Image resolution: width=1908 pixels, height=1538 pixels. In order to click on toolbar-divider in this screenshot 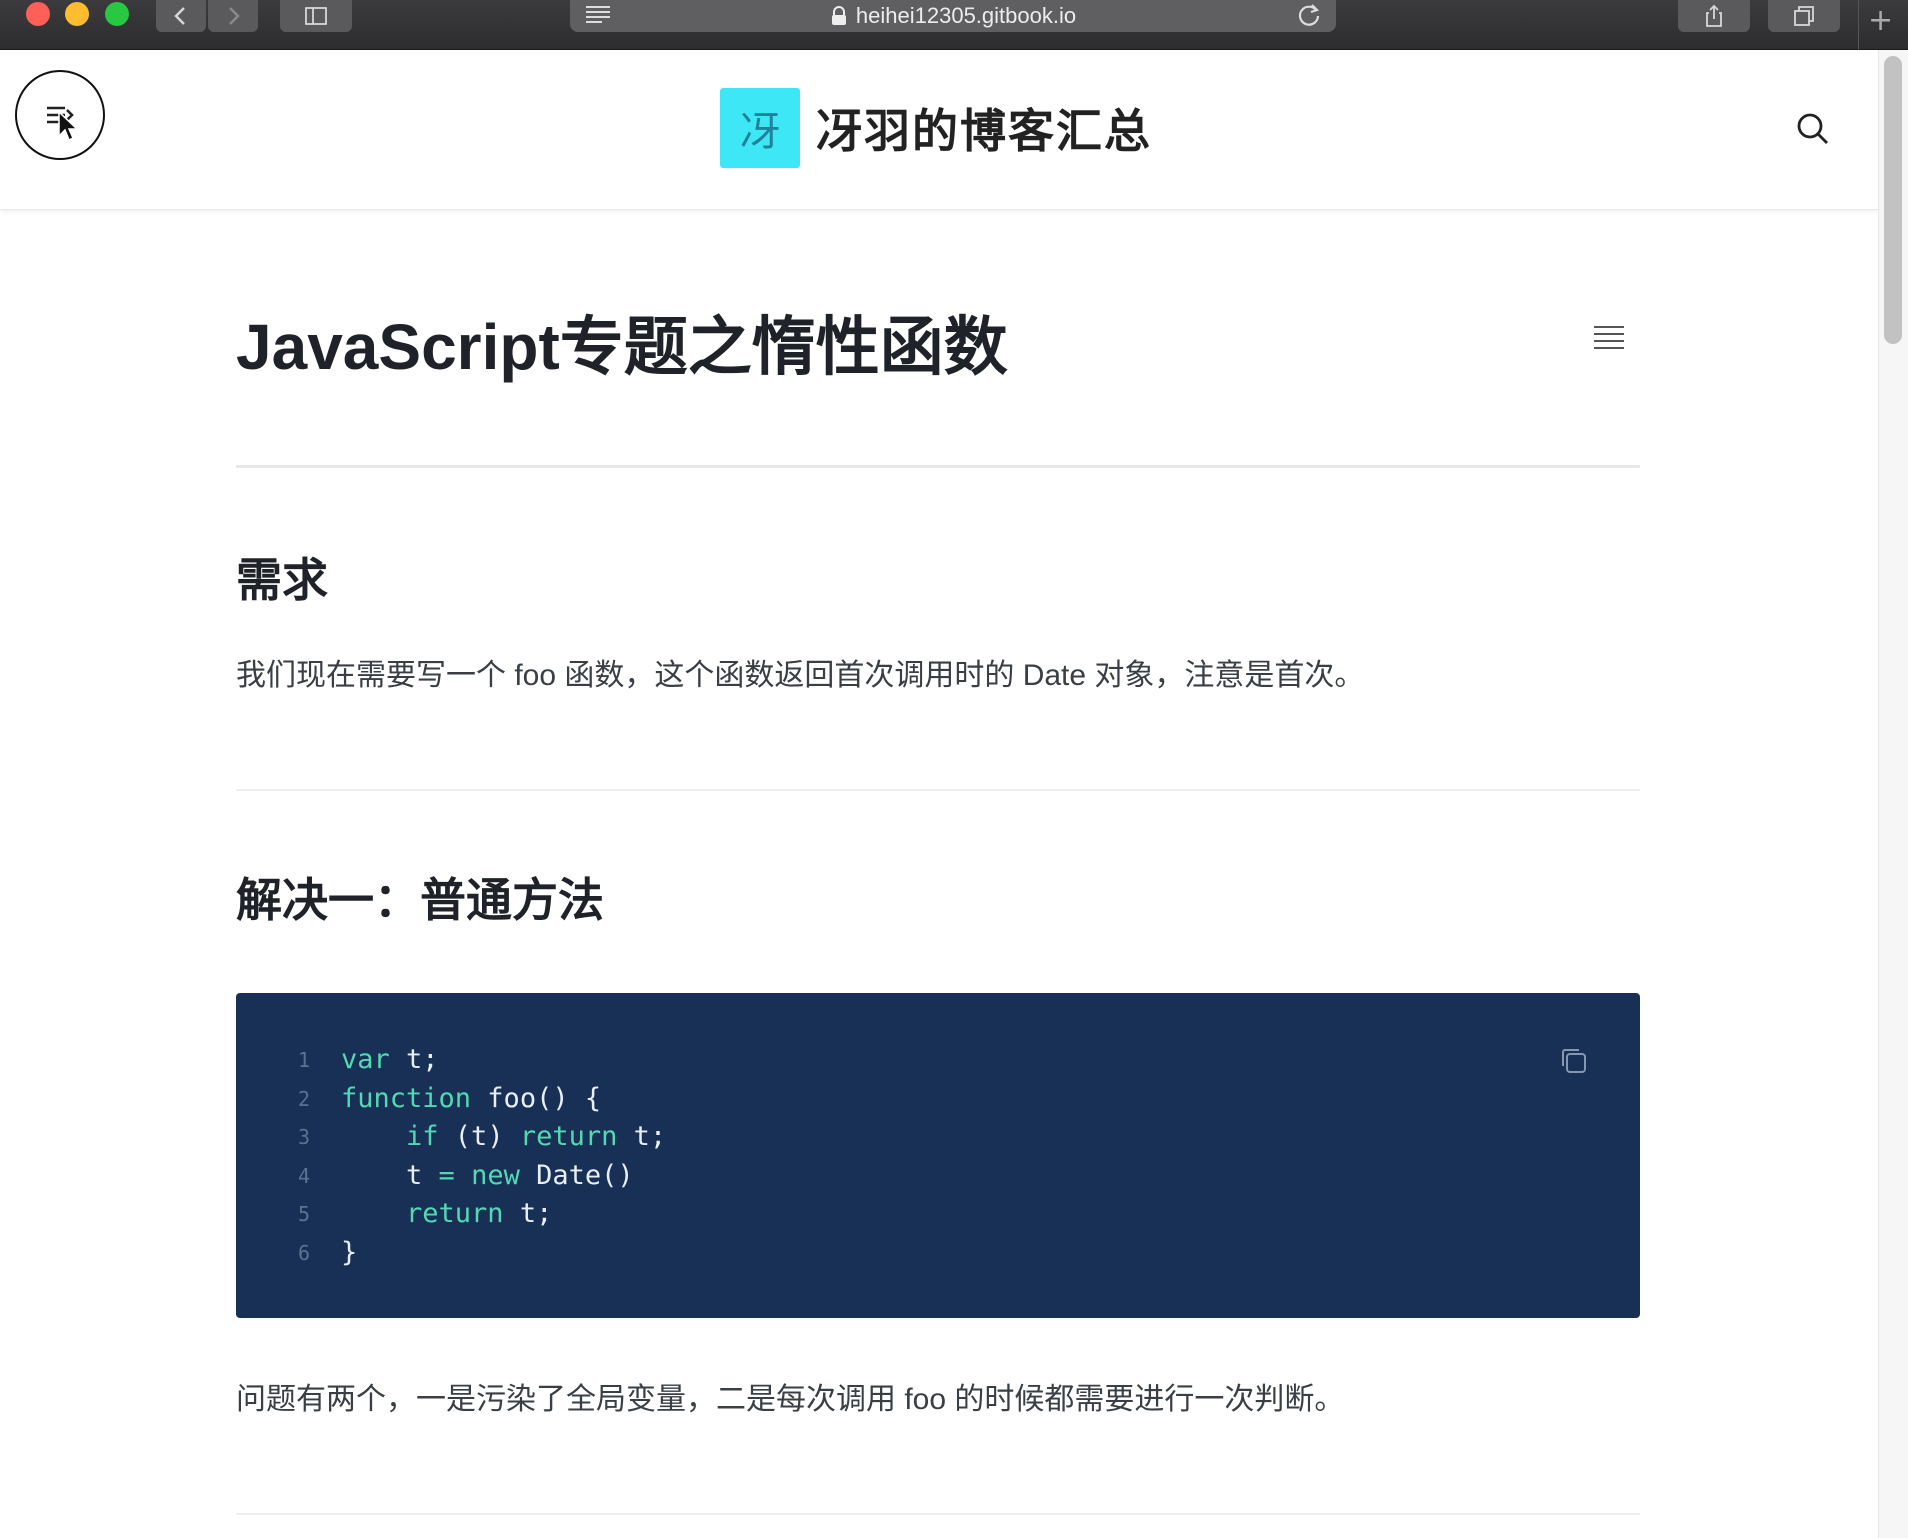, I will do `click(1858, 25)`.